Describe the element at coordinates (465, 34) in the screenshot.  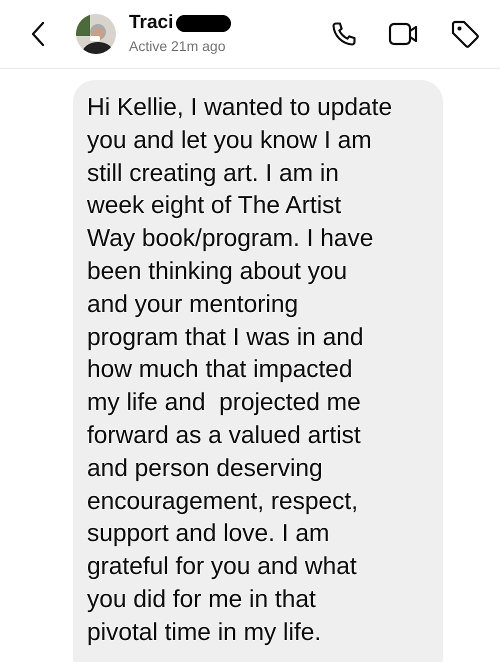
I see `tag-icon` at that location.